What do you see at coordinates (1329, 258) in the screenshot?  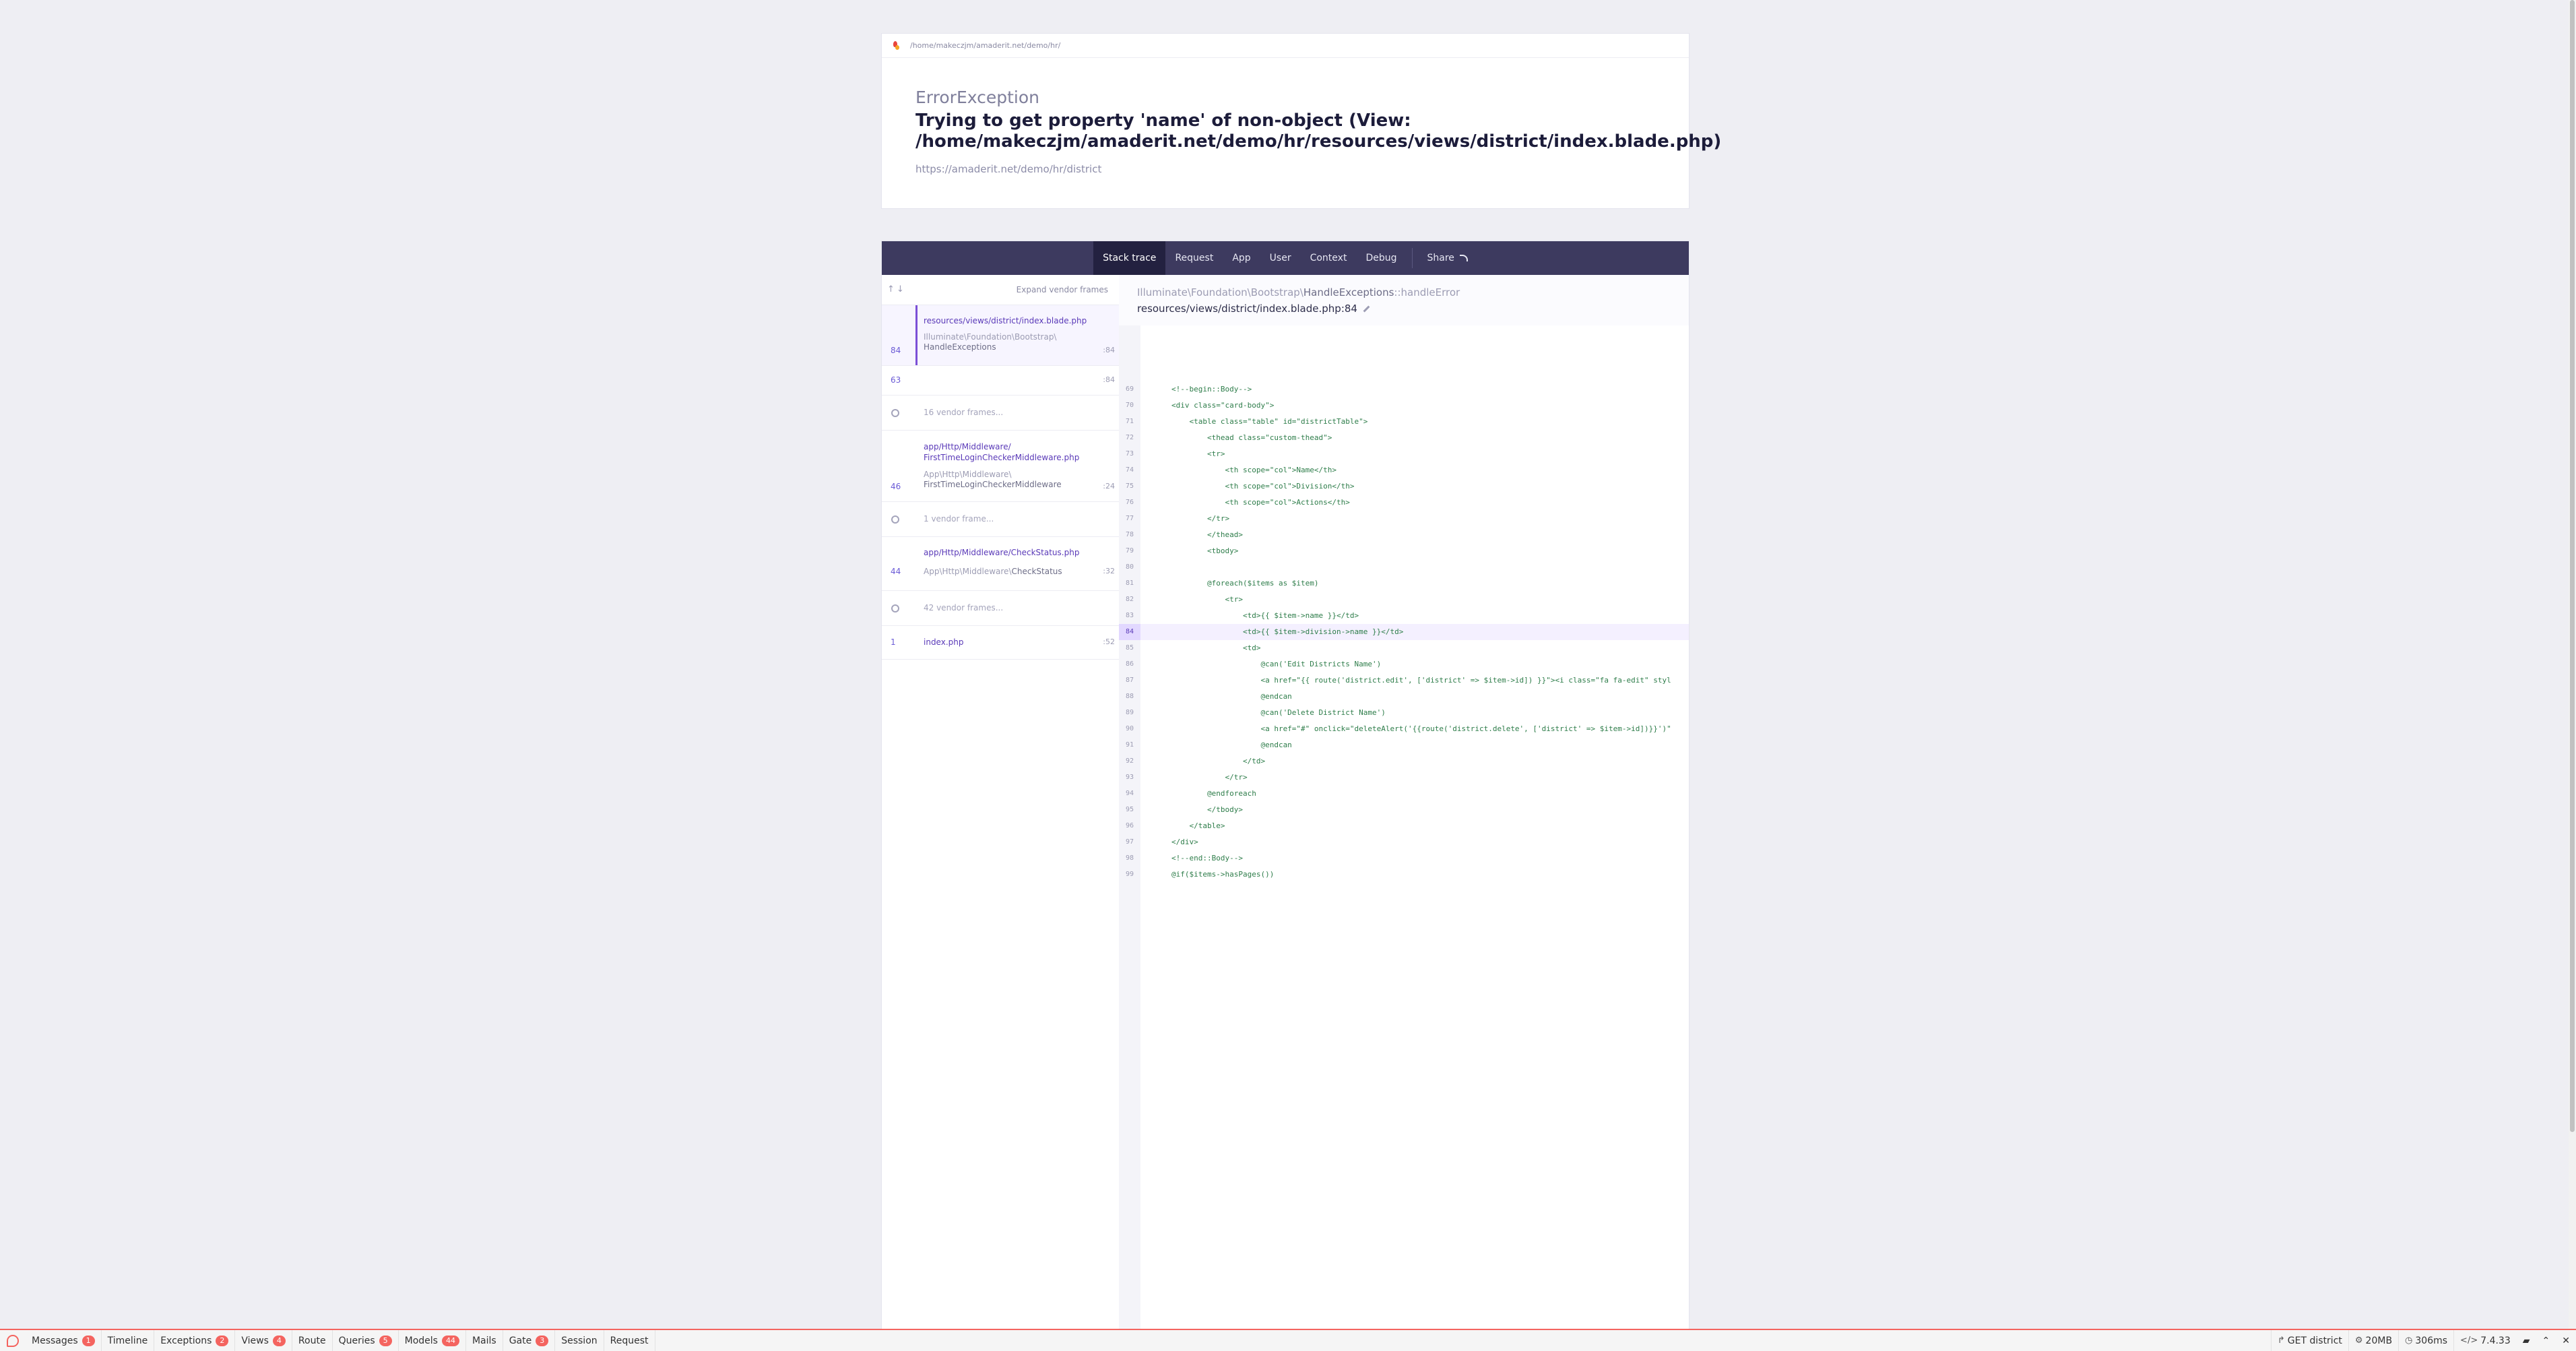 I see `tab-context: Context` at bounding box center [1329, 258].